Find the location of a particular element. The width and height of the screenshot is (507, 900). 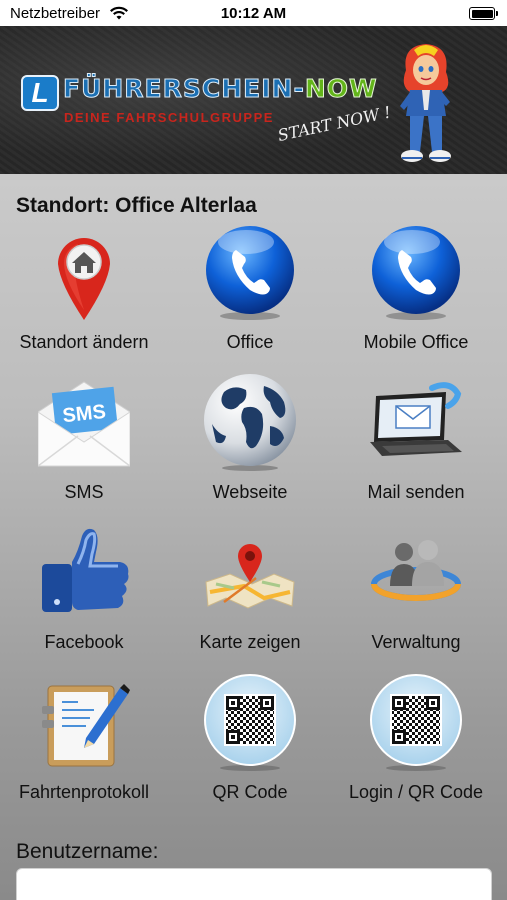

map-pin-home-icon is located at coordinates (84, 279).